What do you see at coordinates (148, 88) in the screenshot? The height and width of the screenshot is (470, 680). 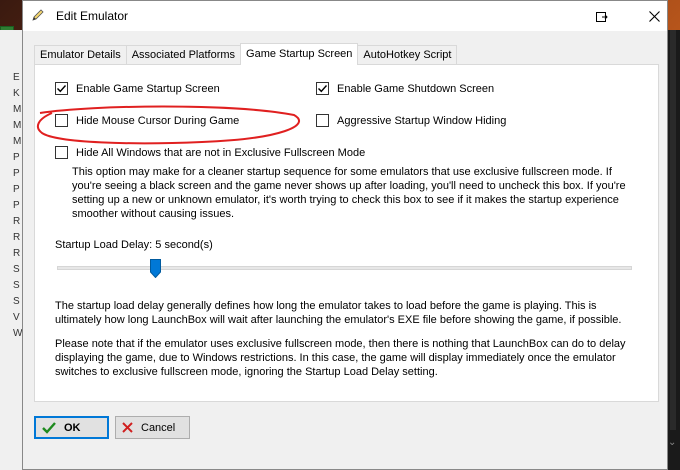 I see `checkbox-label: Enable Game Startup Screen` at bounding box center [148, 88].